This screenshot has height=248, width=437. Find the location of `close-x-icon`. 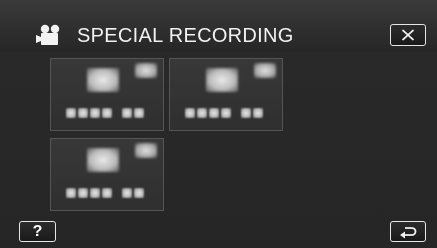

close-x-icon is located at coordinates (408, 35).